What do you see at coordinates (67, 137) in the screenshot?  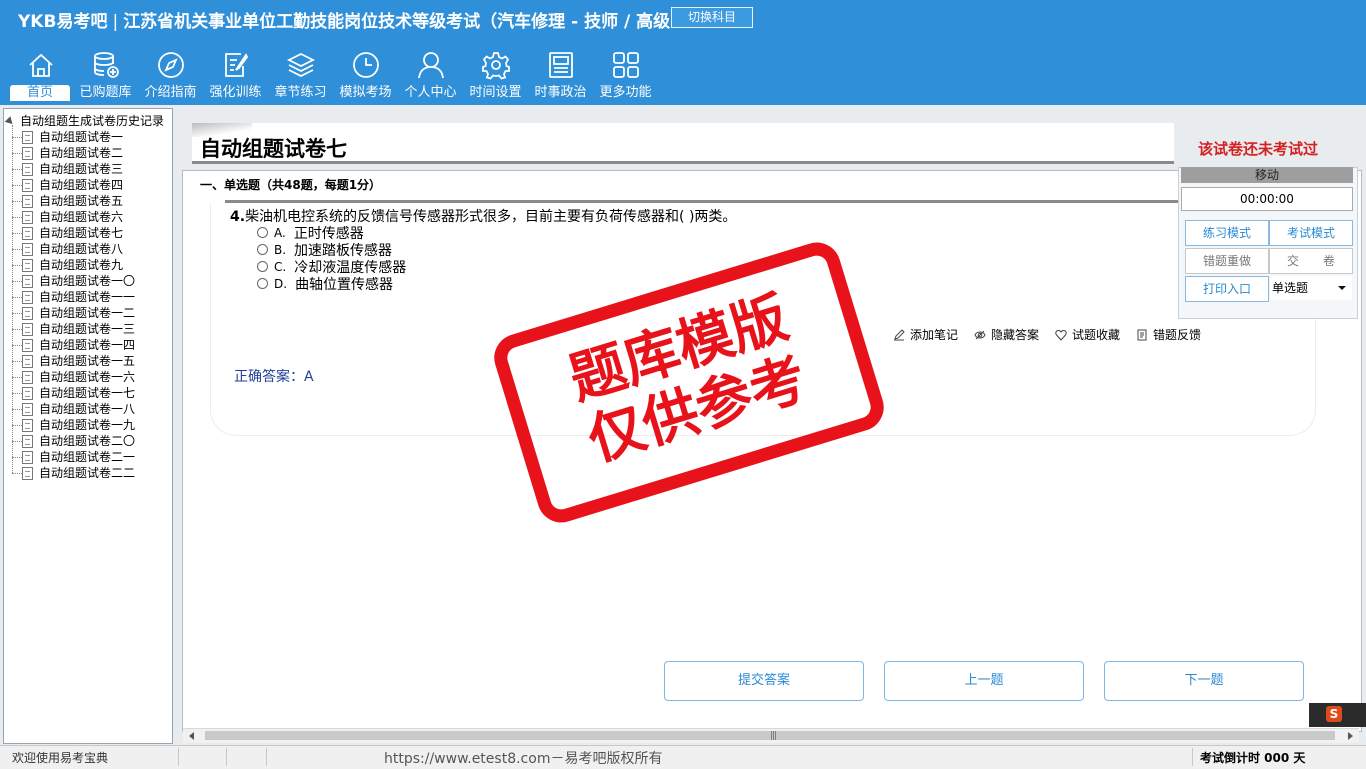 I see `tree-item: 自动组题试卷一` at bounding box center [67, 137].